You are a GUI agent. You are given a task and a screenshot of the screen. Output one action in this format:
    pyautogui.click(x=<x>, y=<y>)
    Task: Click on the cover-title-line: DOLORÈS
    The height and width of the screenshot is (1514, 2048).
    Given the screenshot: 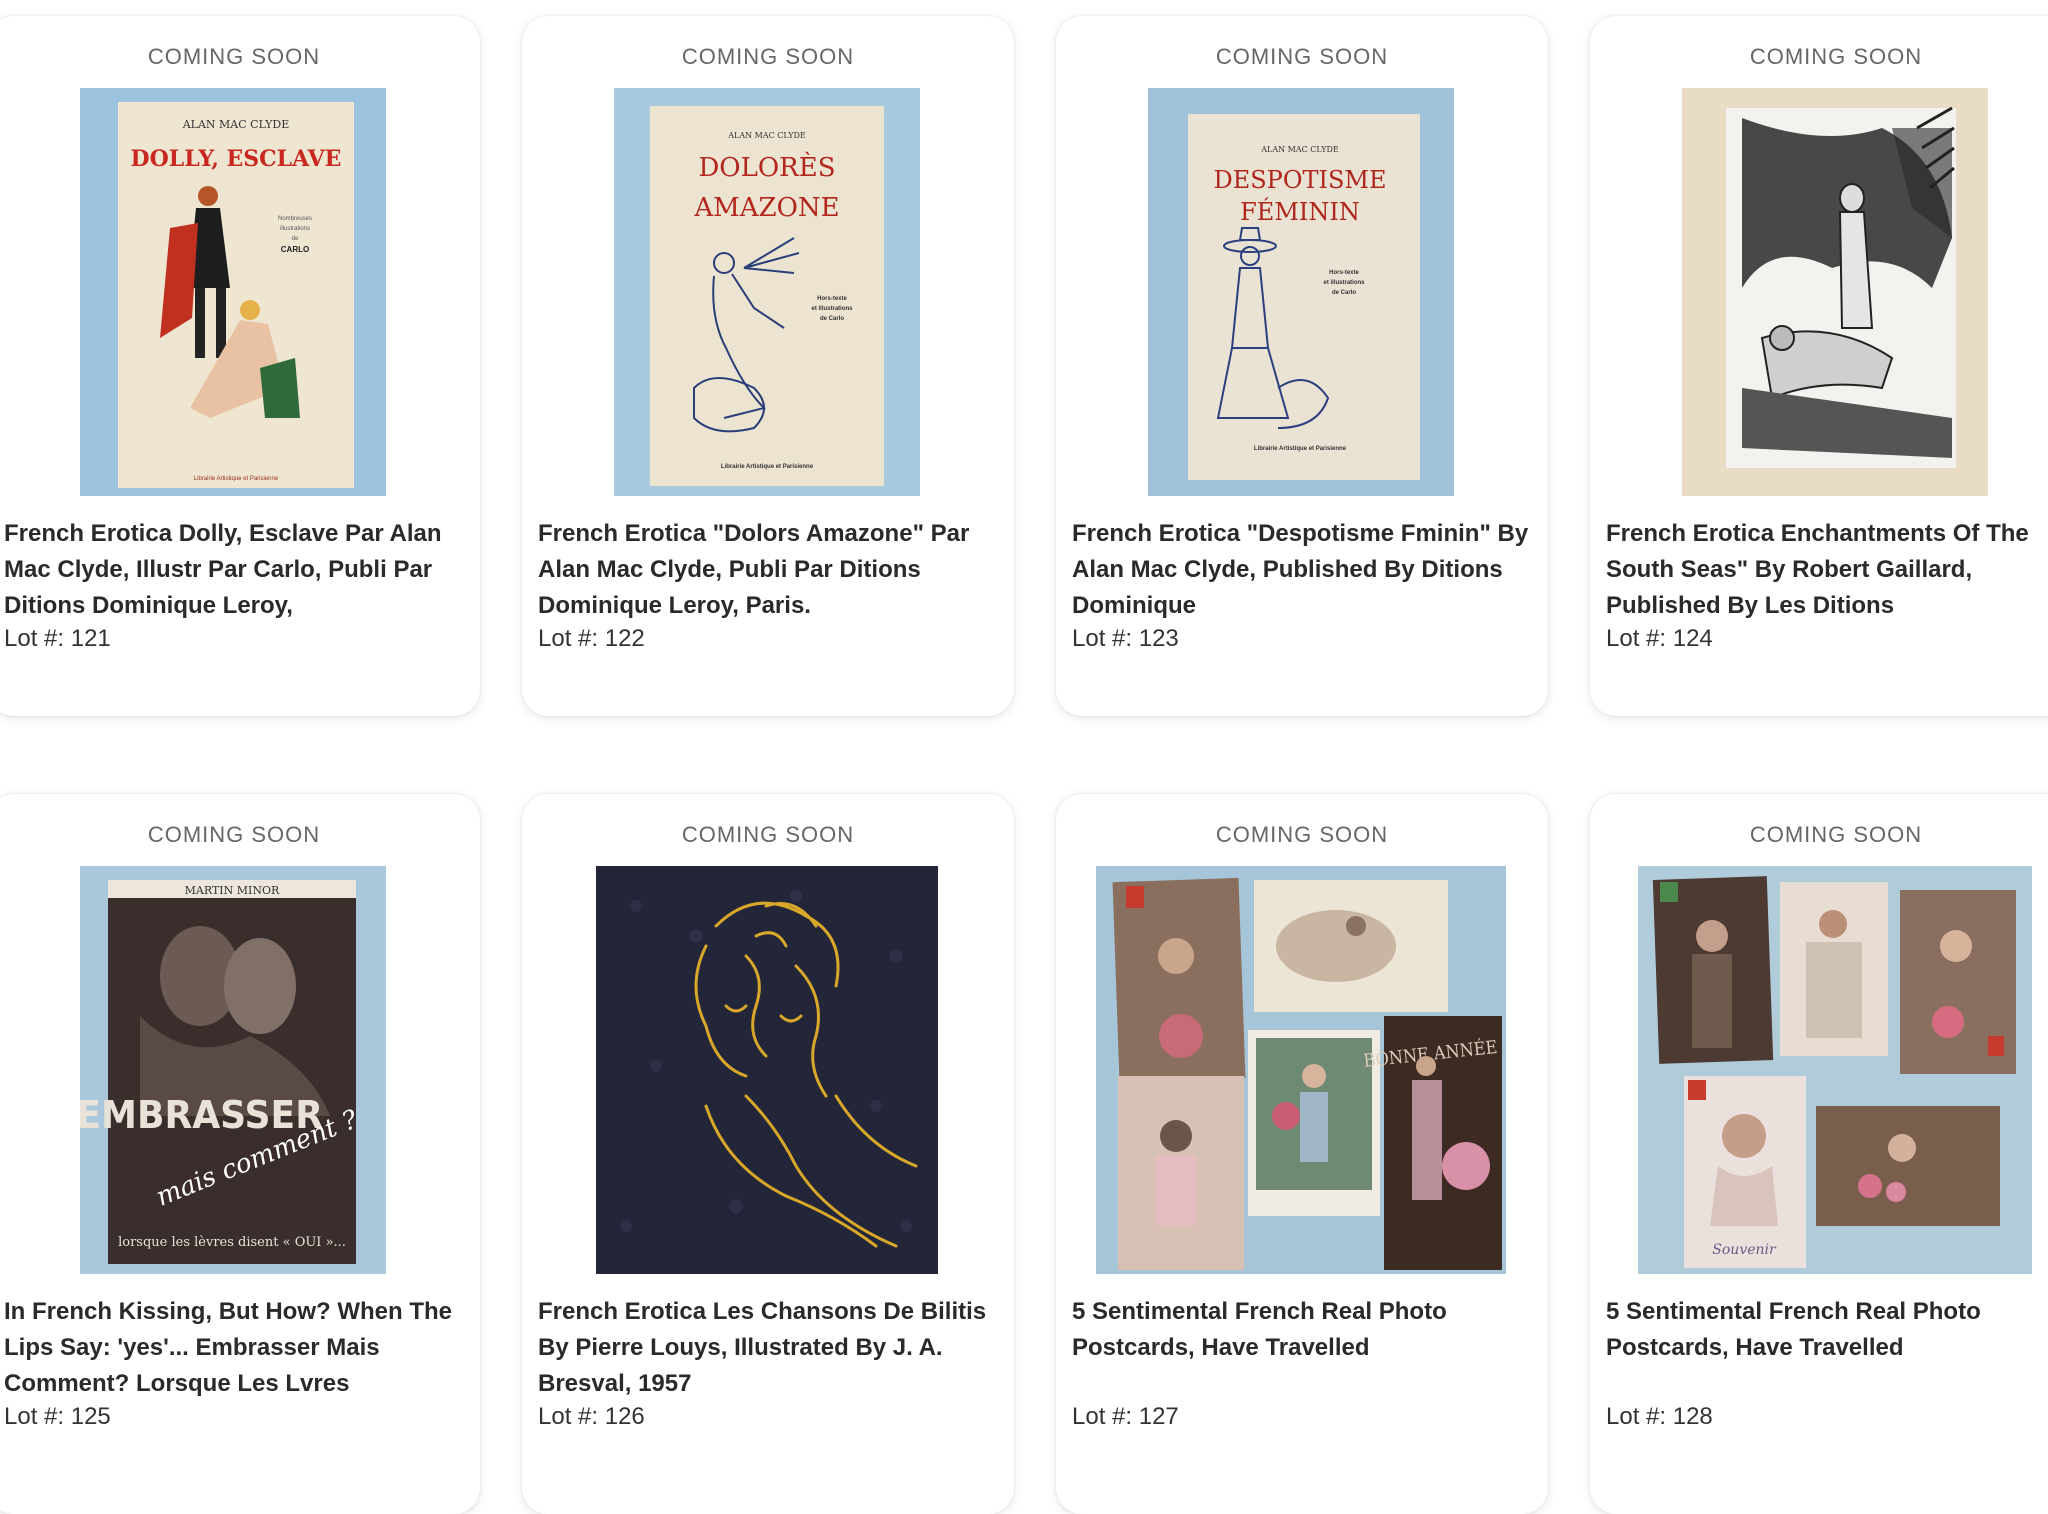 What is the action you would take?
    pyautogui.click(x=766, y=167)
    